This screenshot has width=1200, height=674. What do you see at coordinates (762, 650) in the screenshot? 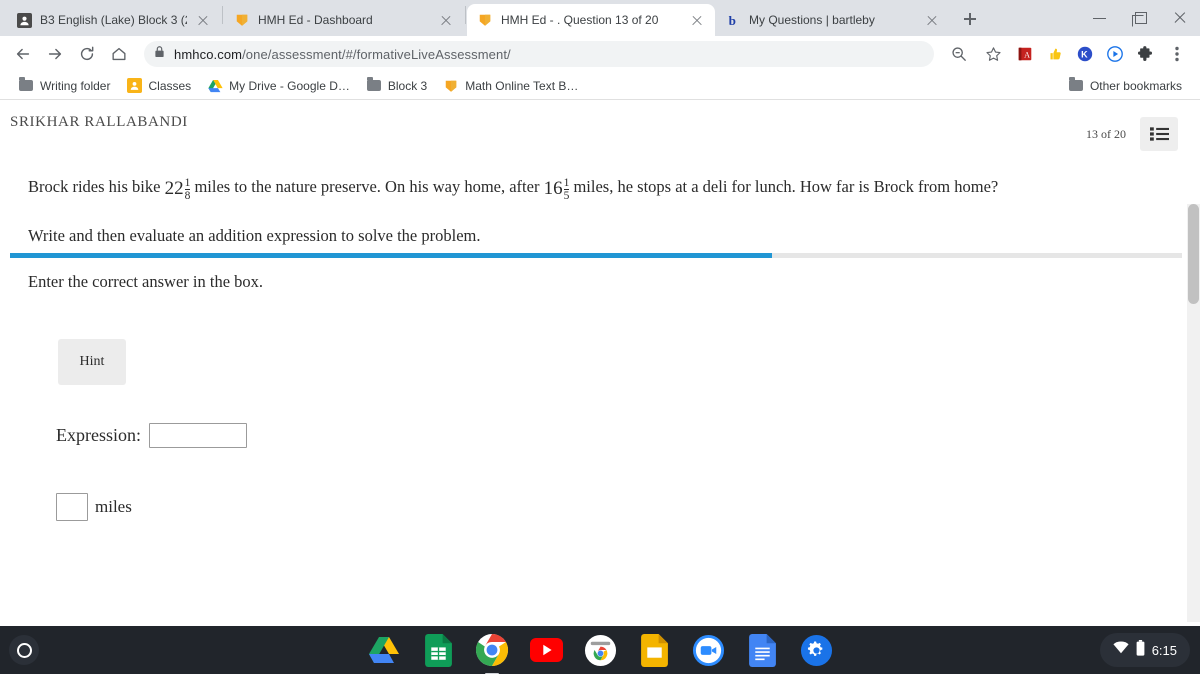
I see `google-docs-icon` at bounding box center [762, 650].